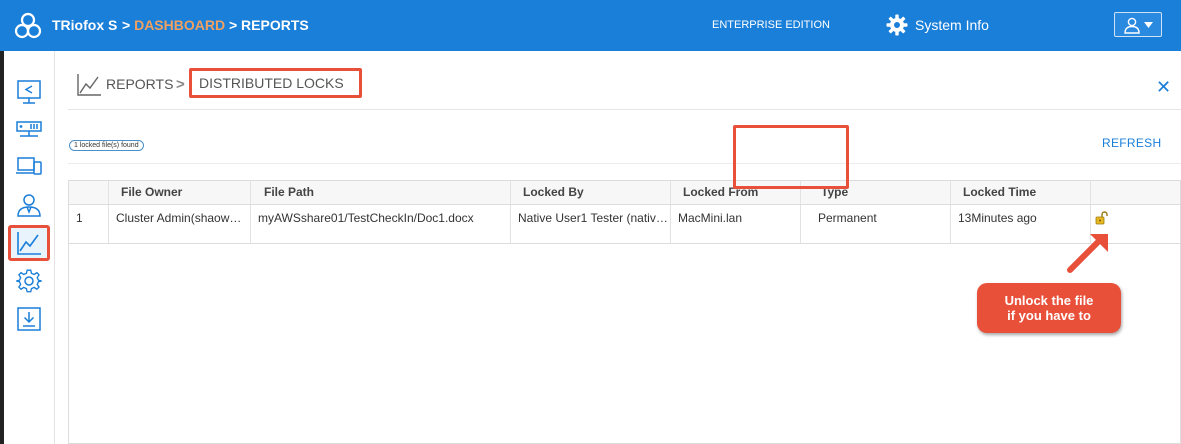  What do you see at coordinates (952, 25) in the screenshot?
I see `system-info-label: System Info` at bounding box center [952, 25].